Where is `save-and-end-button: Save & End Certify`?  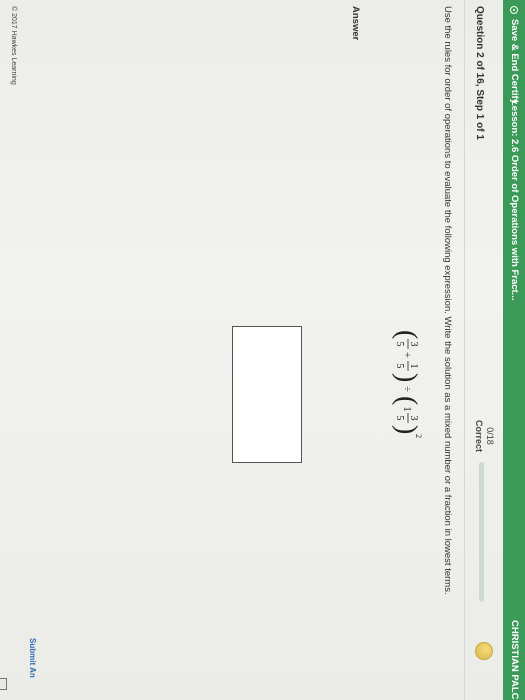 save-and-end-button: Save & End Certify is located at coordinates (514, 55).